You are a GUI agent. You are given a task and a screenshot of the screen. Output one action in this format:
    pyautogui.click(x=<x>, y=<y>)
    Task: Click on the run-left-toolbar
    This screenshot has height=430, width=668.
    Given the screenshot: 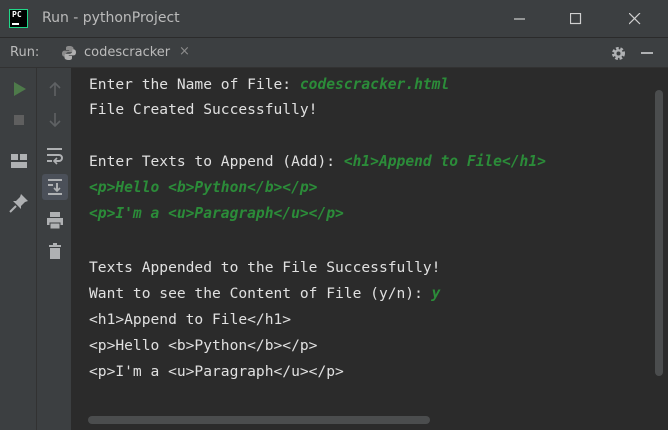 What is the action you would take?
    pyautogui.click(x=18, y=249)
    